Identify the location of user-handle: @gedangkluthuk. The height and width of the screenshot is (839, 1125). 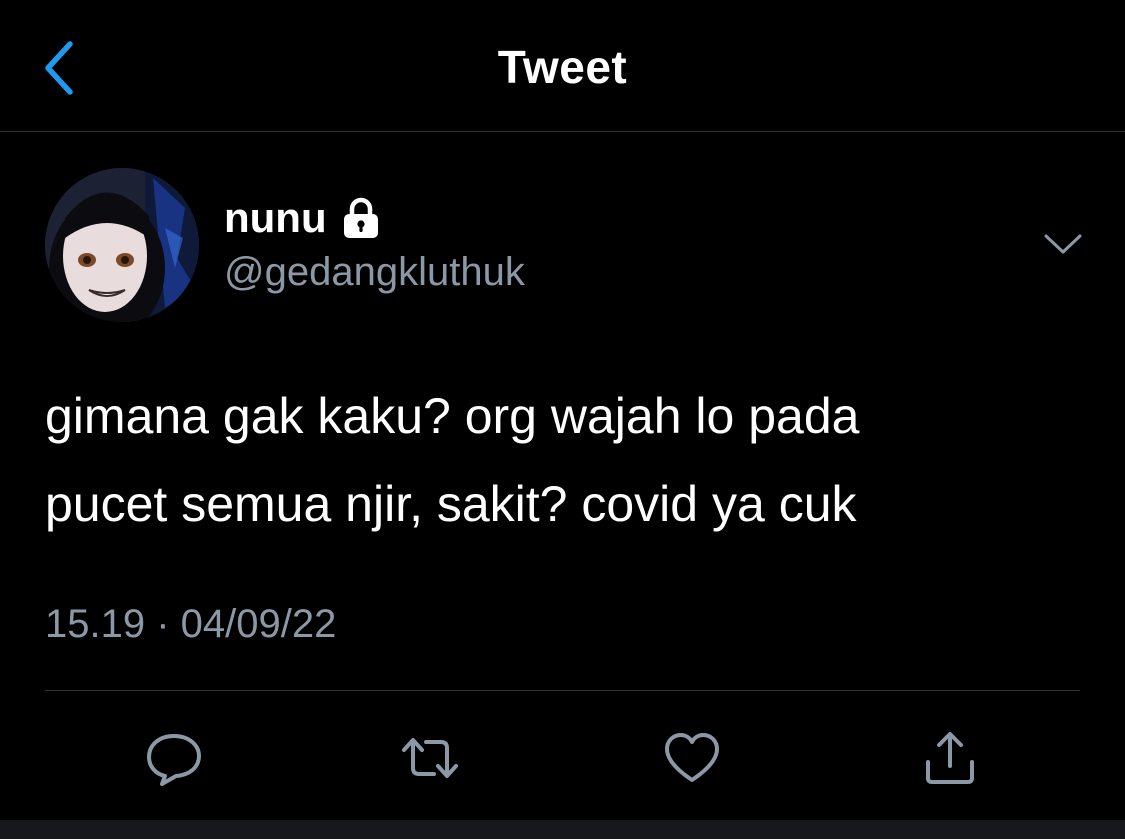
(374, 272).